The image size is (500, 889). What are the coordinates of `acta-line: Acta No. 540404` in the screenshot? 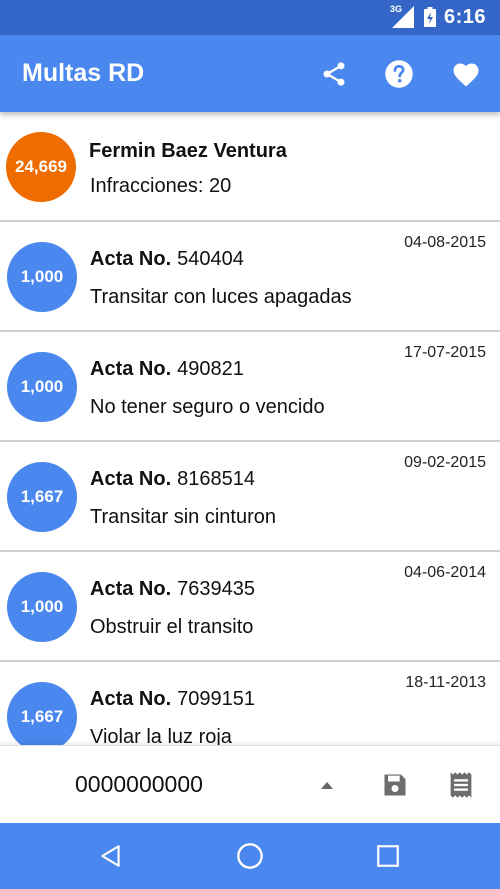 It's located at (167, 259).